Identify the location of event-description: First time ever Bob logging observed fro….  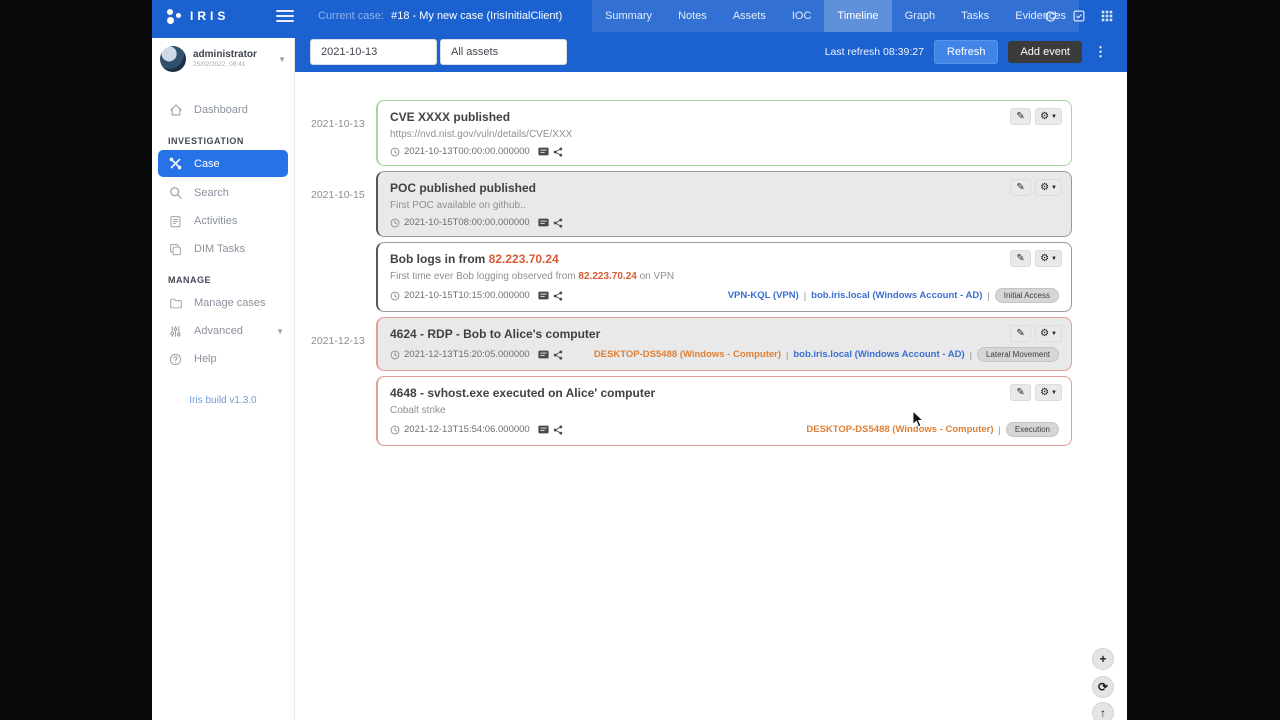
(532, 276).